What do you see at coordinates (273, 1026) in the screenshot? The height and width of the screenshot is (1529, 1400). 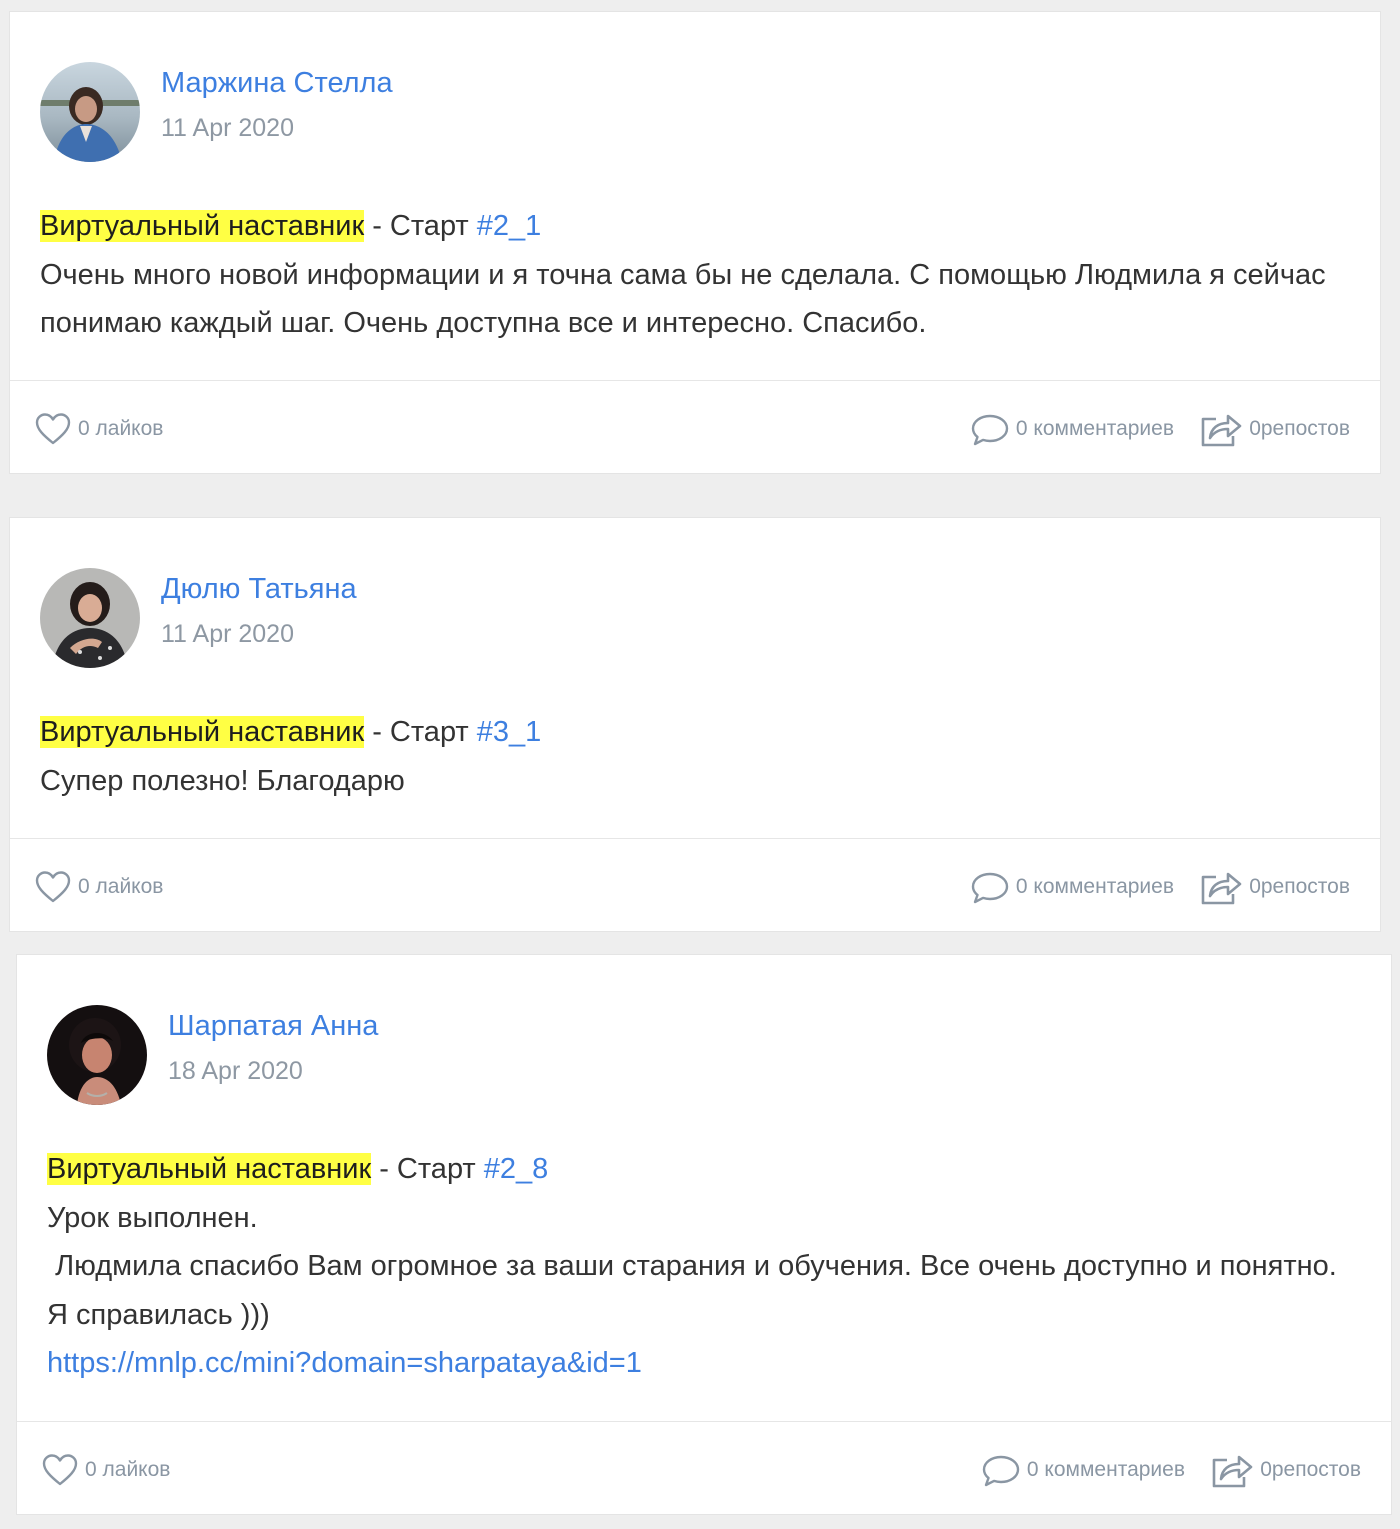 I see `author-link: Шарпатая Анна` at bounding box center [273, 1026].